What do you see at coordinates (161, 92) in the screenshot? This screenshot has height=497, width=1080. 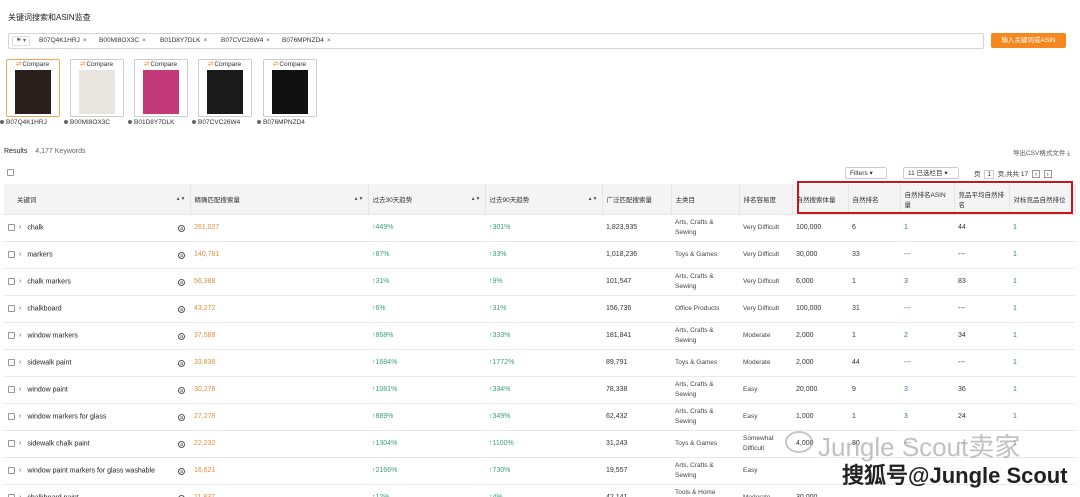 I see `product-image` at bounding box center [161, 92].